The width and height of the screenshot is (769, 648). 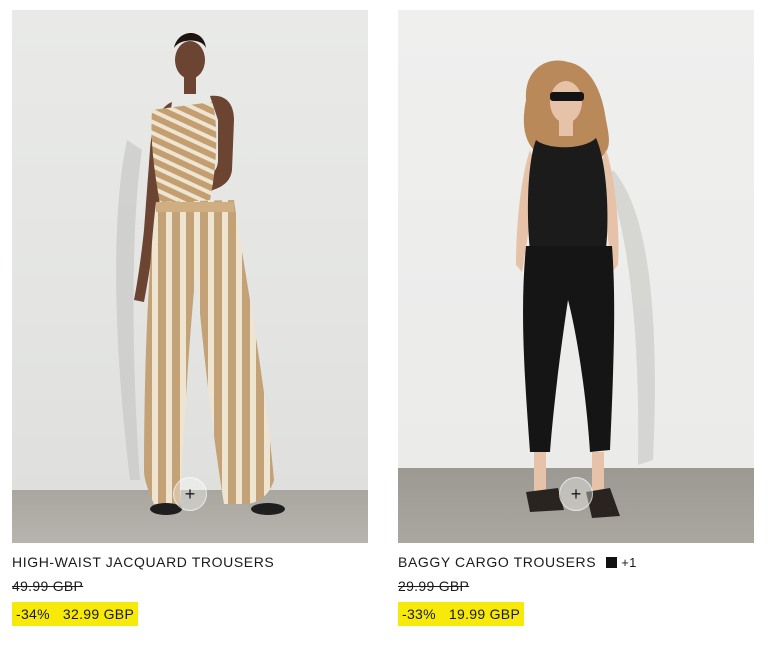 What do you see at coordinates (143, 562) in the screenshot?
I see `product-title: HIGH-WAIST JACQUARD TROUSERS` at bounding box center [143, 562].